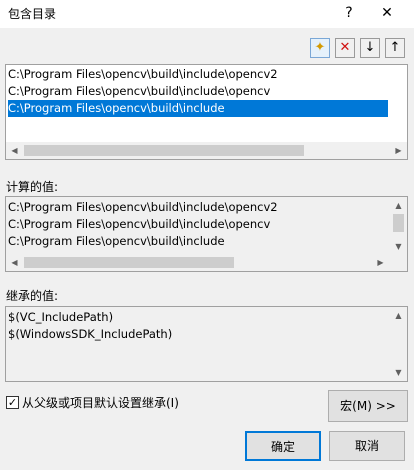  What do you see at coordinates (387, 13) in the screenshot?
I see `close-button: ✕` at bounding box center [387, 13].